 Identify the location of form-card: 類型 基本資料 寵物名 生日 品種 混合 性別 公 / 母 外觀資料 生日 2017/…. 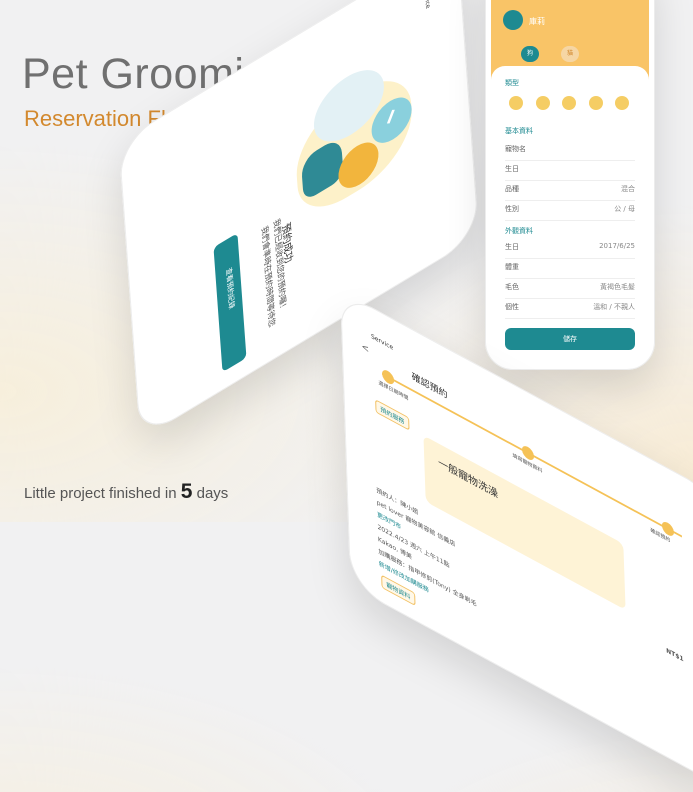
(570, 215).